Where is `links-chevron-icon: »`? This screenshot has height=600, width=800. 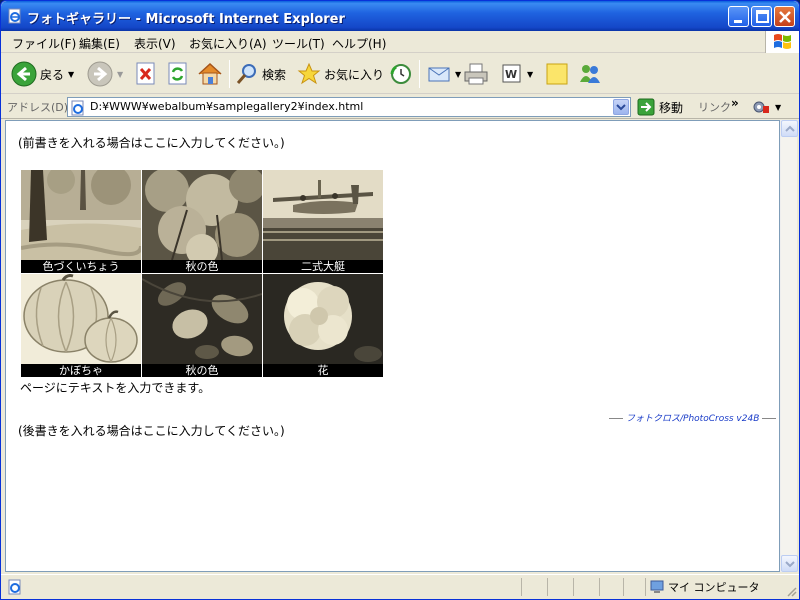
links-chevron-icon: » is located at coordinates (735, 103).